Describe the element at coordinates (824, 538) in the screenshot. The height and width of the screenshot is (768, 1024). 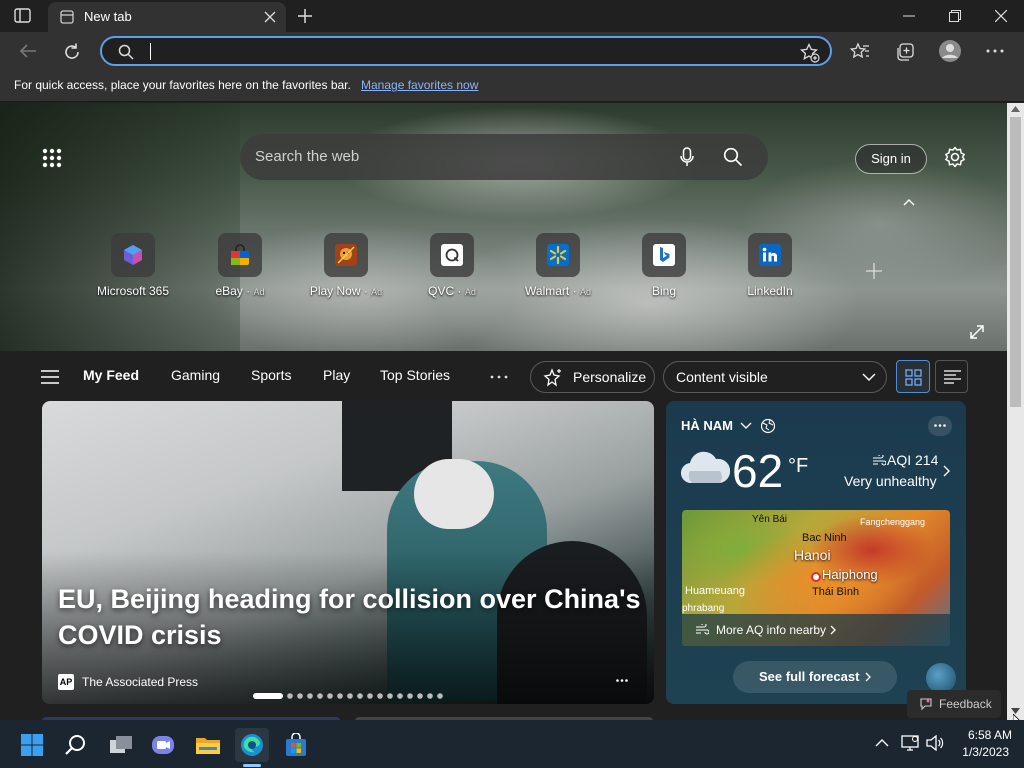
I see `map-label-bac-ninh: Bac Ninh` at that location.